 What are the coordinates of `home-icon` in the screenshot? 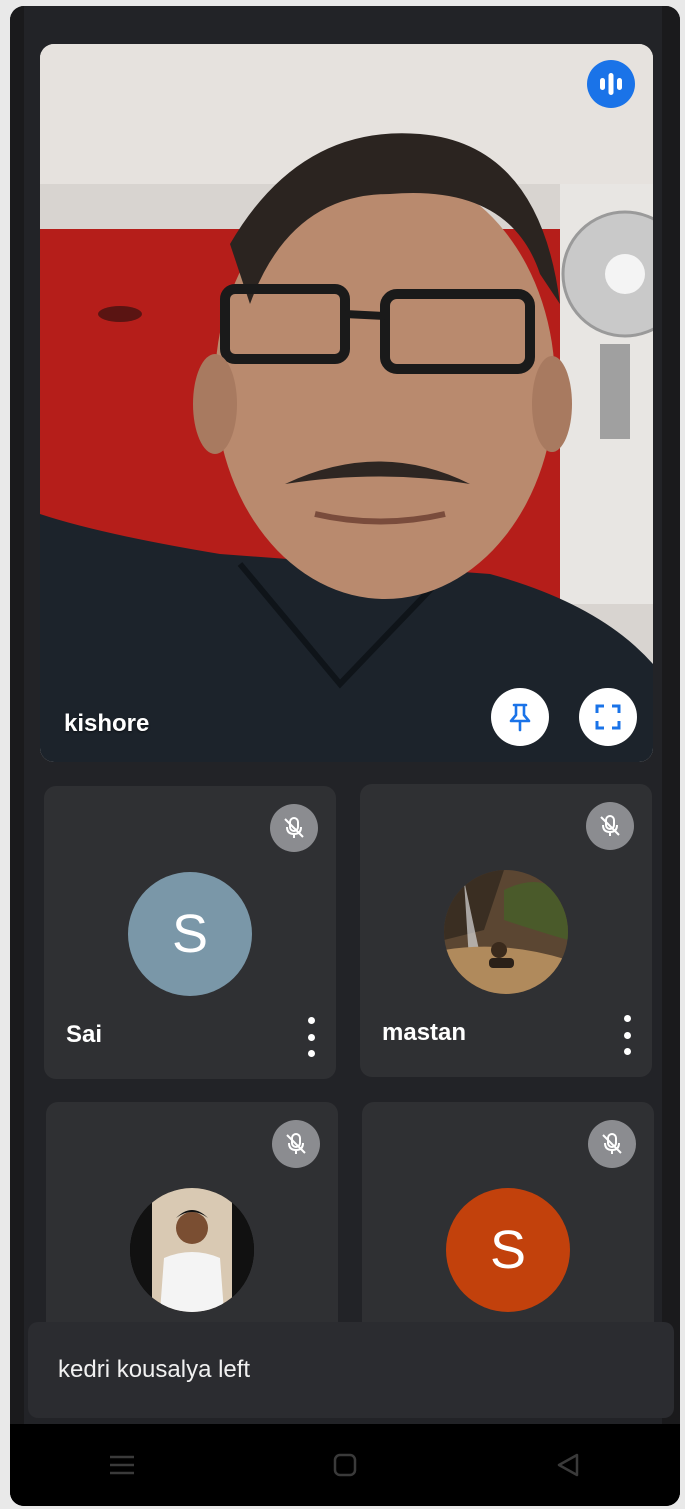 It's located at (345, 1465).